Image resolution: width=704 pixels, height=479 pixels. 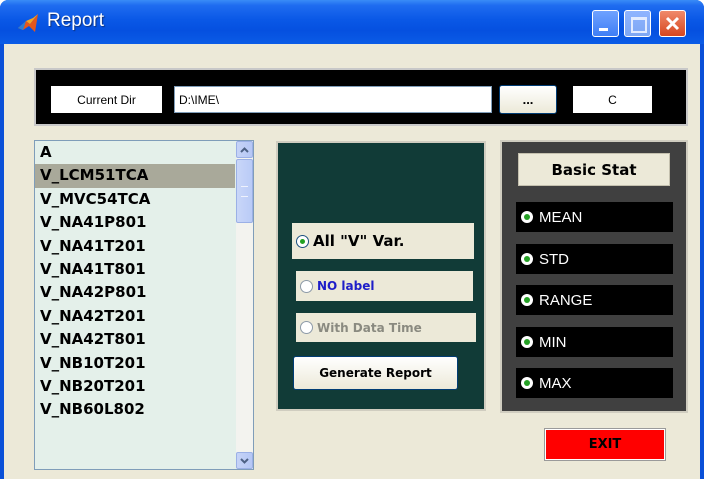 What do you see at coordinates (135, 246) in the screenshot?
I see `list-item: V_NA41T201` at bounding box center [135, 246].